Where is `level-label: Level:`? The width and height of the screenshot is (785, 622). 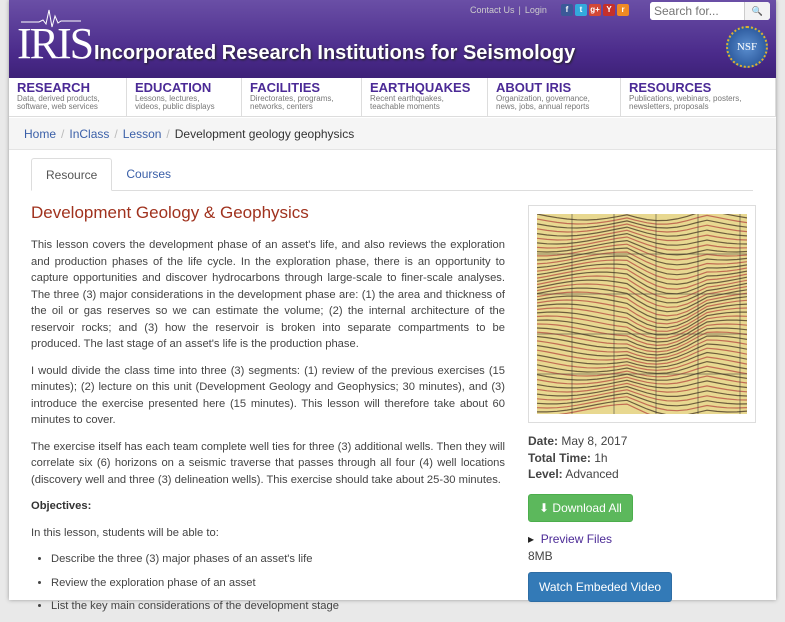 level-label: Level: is located at coordinates (545, 474).